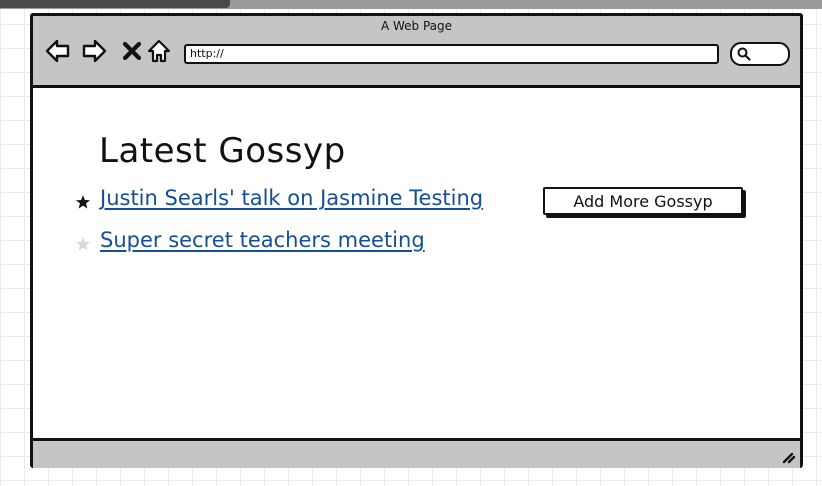  What do you see at coordinates (291, 198) in the screenshot?
I see `gossip-link: Justin Searls' talk on Jasmine Testing` at bounding box center [291, 198].